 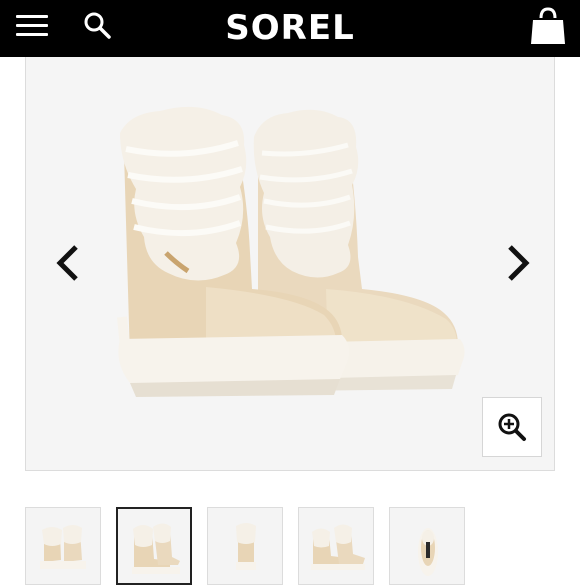 I want to click on chevron-right-icon, so click(x=516, y=263).